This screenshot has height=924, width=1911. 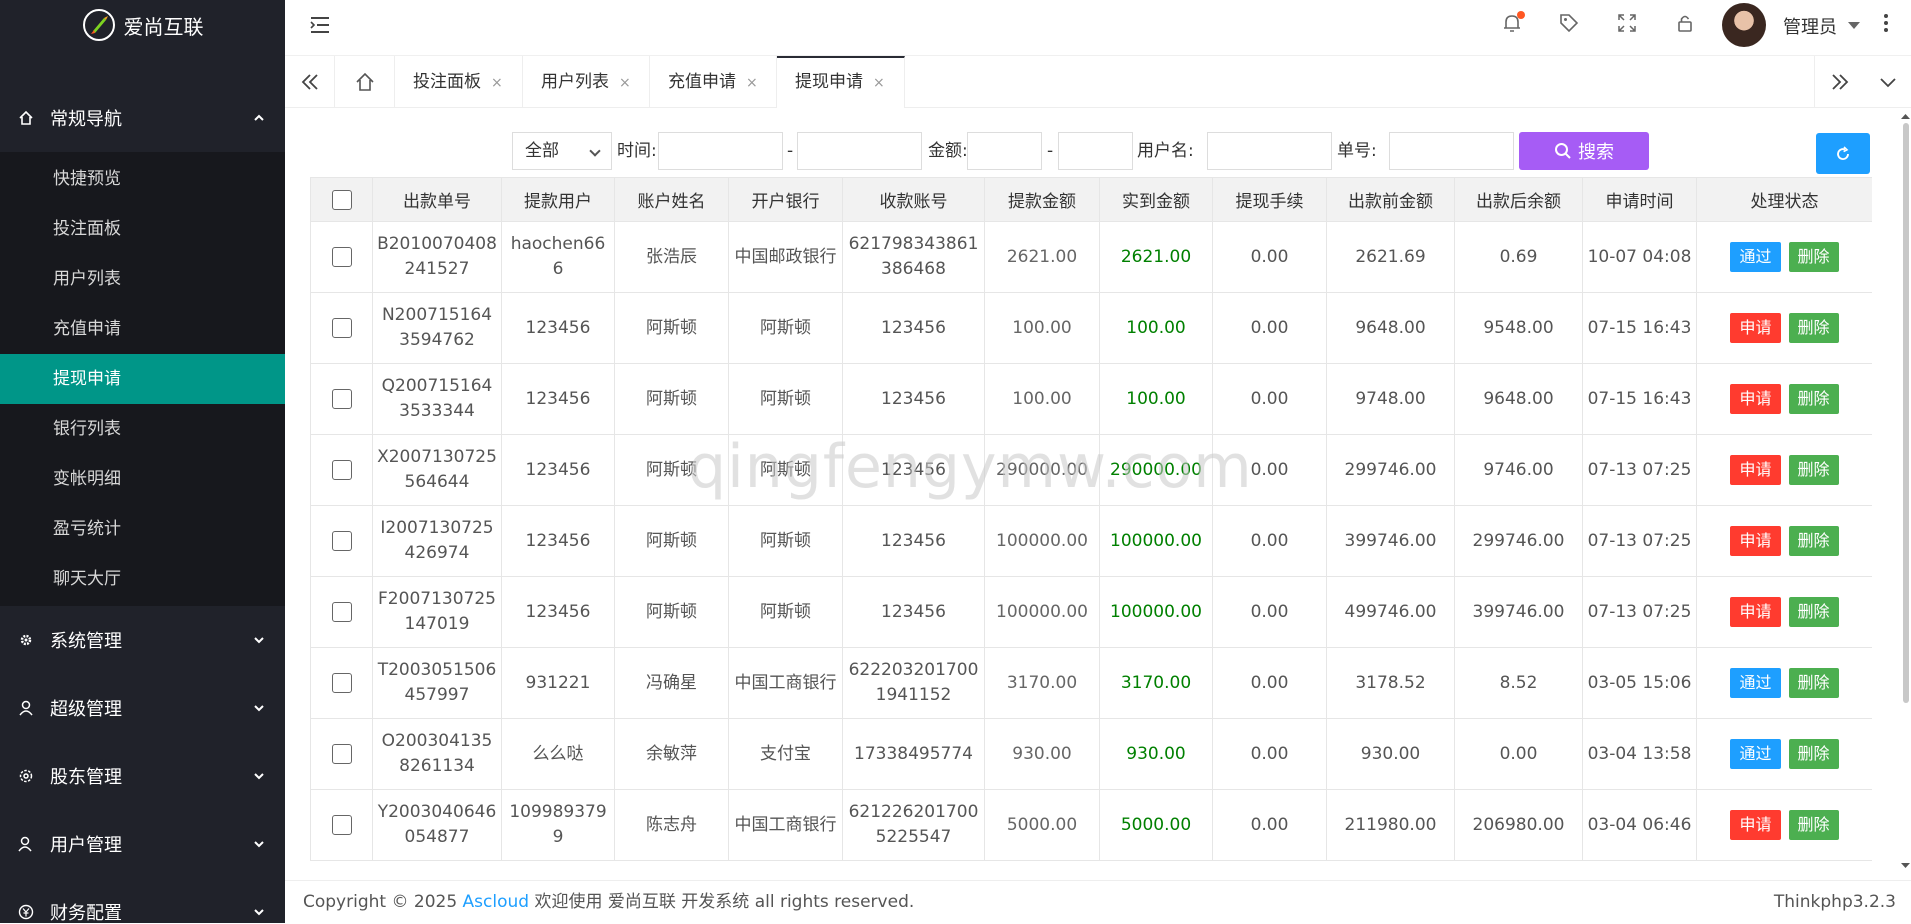 What do you see at coordinates (1513, 22) in the screenshot?
I see `bell-icon` at bounding box center [1513, 22].